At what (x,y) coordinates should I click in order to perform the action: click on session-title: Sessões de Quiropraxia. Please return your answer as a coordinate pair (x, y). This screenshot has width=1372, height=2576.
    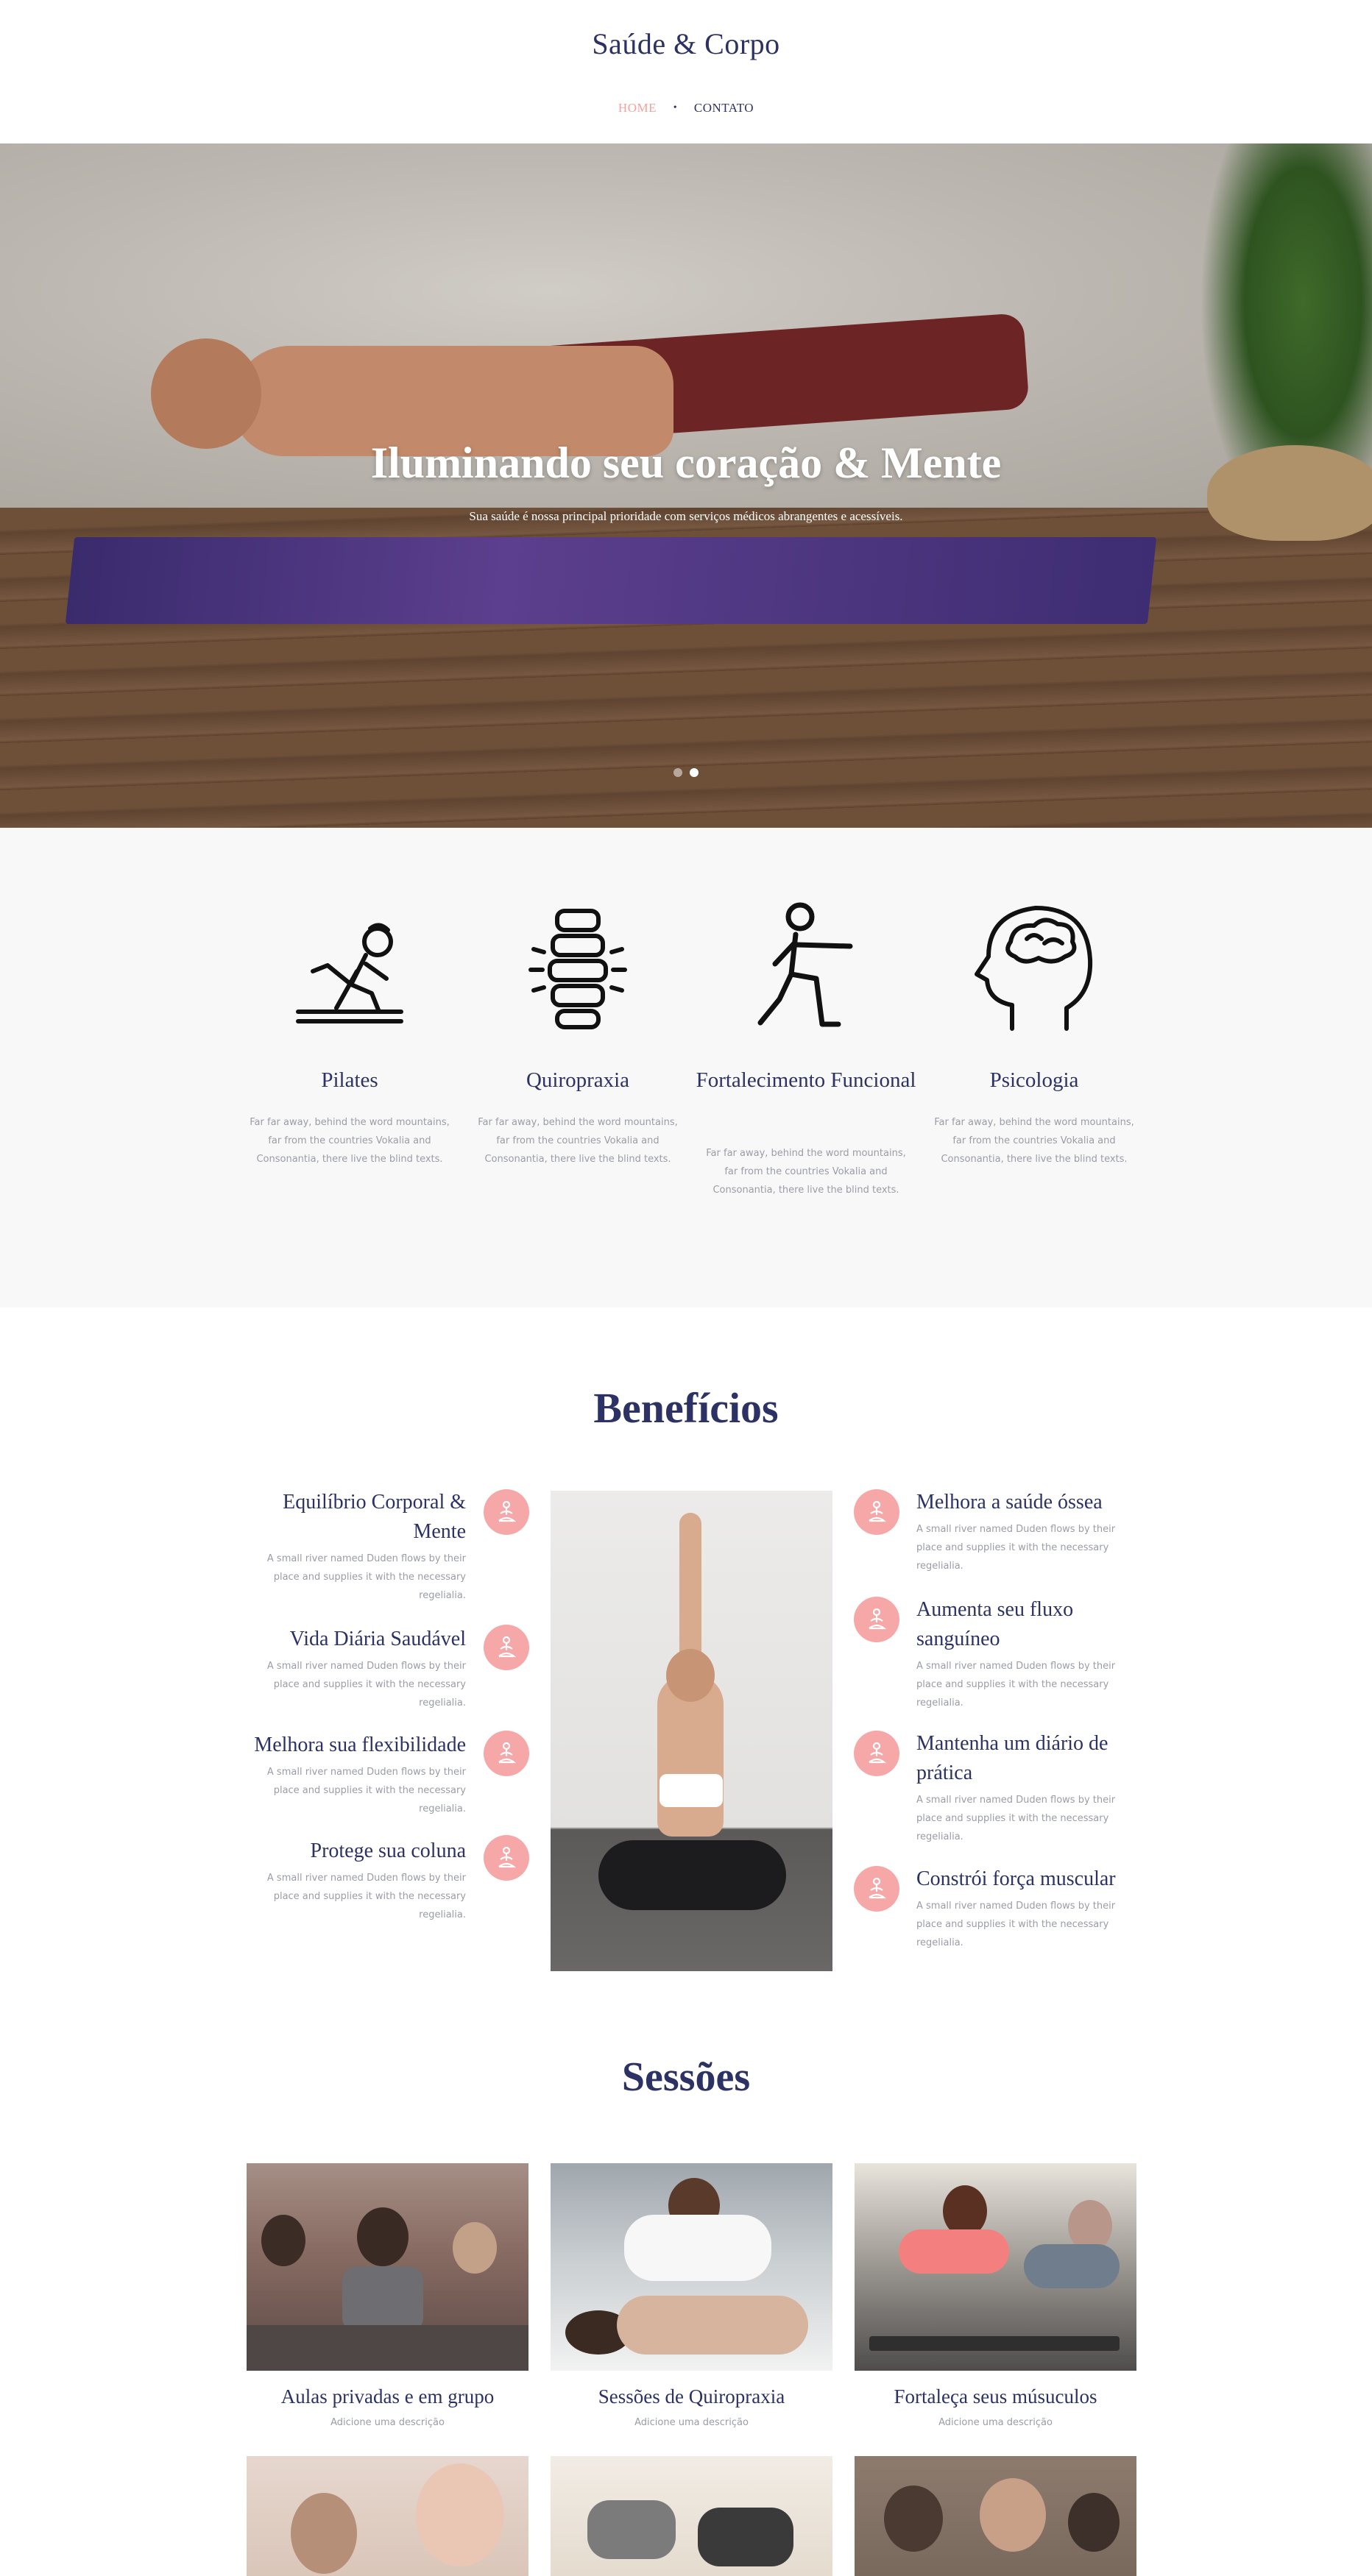
    Looking at the image, I should click on (691, 2396).